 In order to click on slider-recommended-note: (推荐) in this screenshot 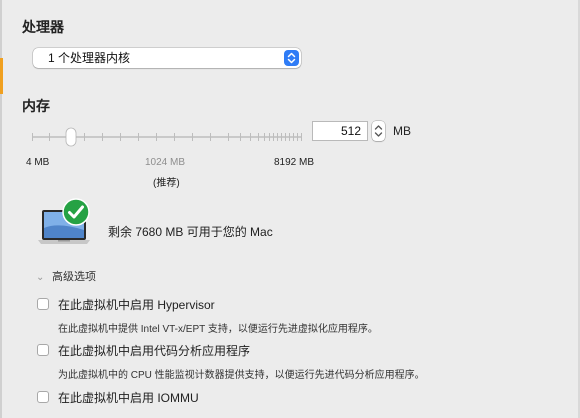, I will do `click(166, 183)`.